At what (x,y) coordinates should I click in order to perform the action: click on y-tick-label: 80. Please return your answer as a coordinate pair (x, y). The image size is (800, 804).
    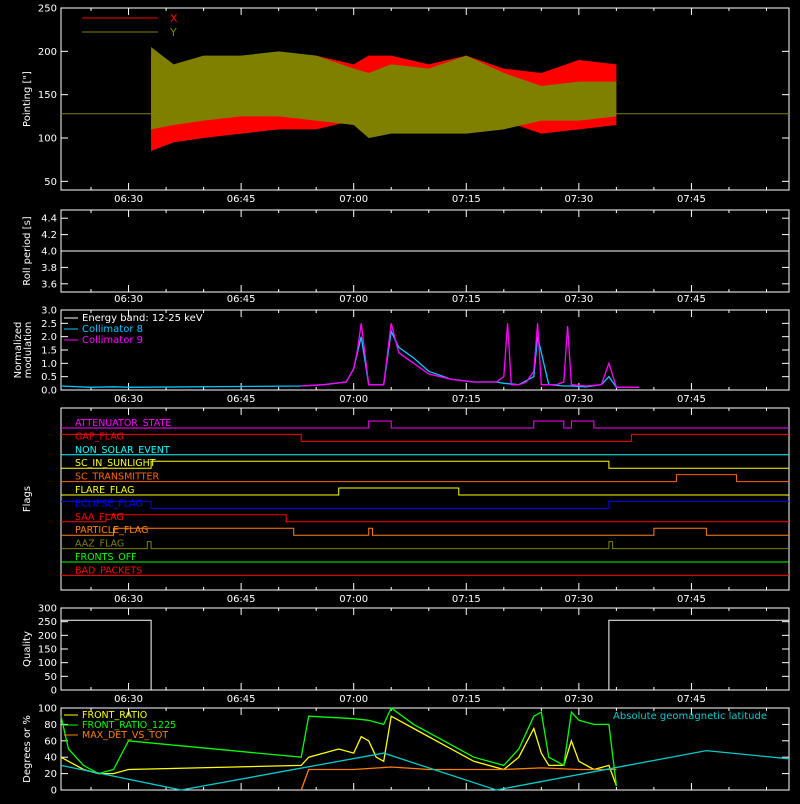
    Looking at the image, I should click on (50, 725).